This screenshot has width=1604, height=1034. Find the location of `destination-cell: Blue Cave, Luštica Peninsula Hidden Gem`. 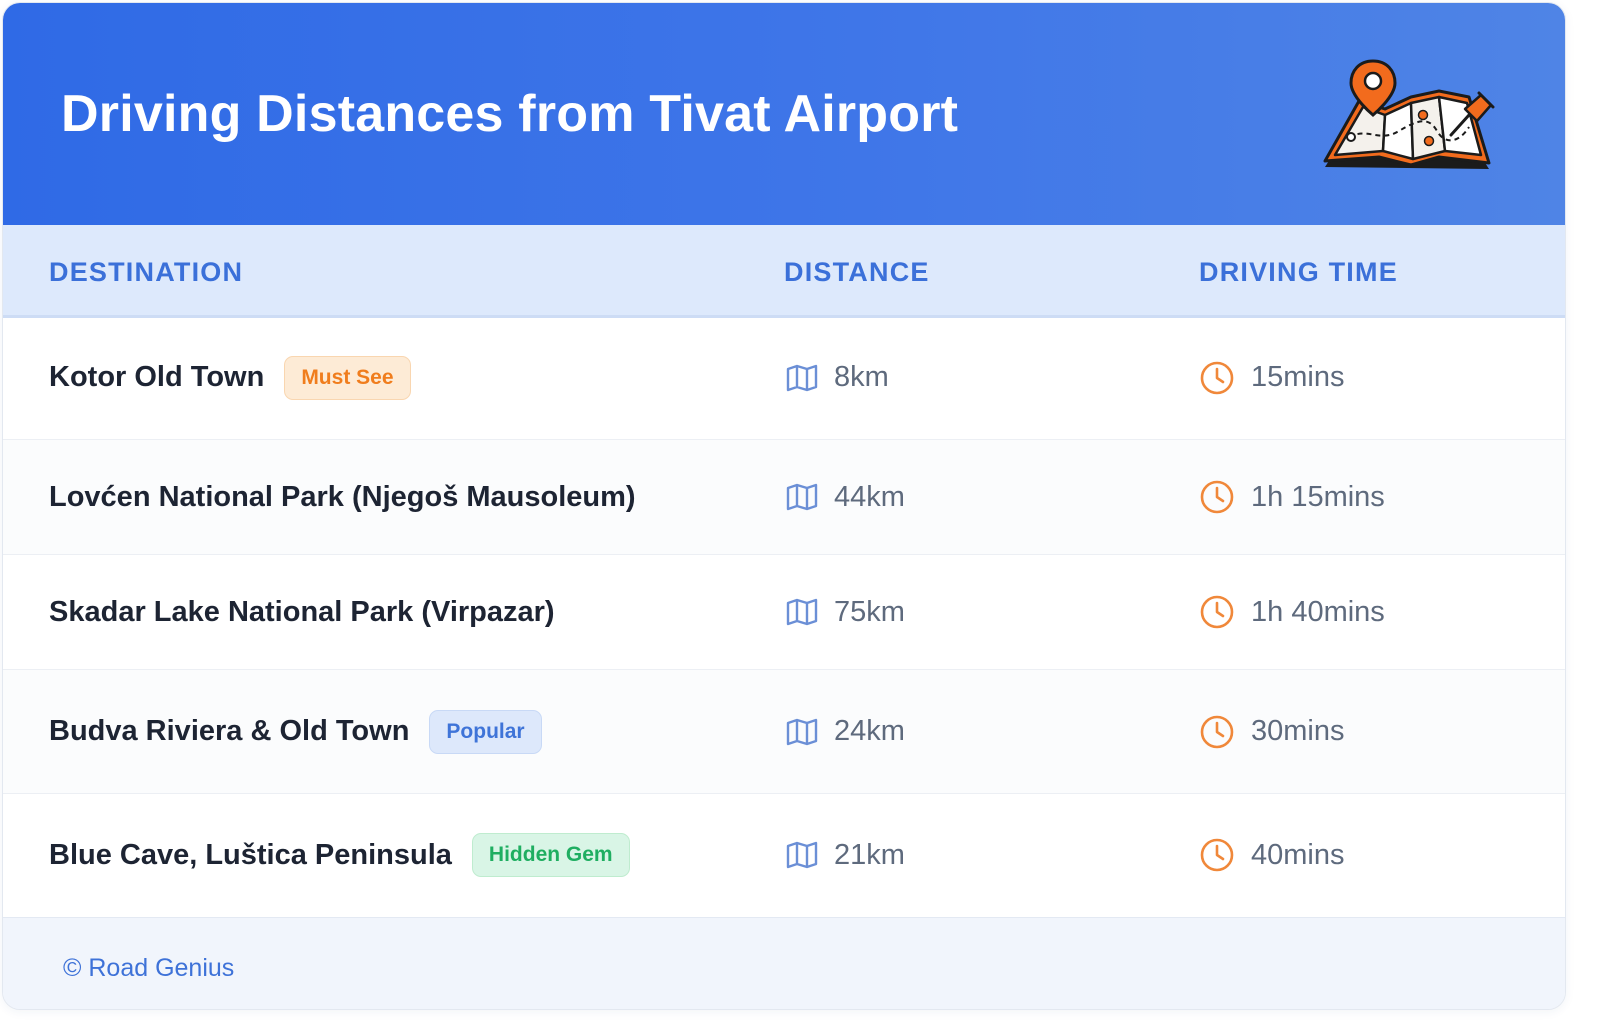

destination-cell: Blue Cave, Luštica Peninsula Hidden Gem is located at coordinates (339, 855).